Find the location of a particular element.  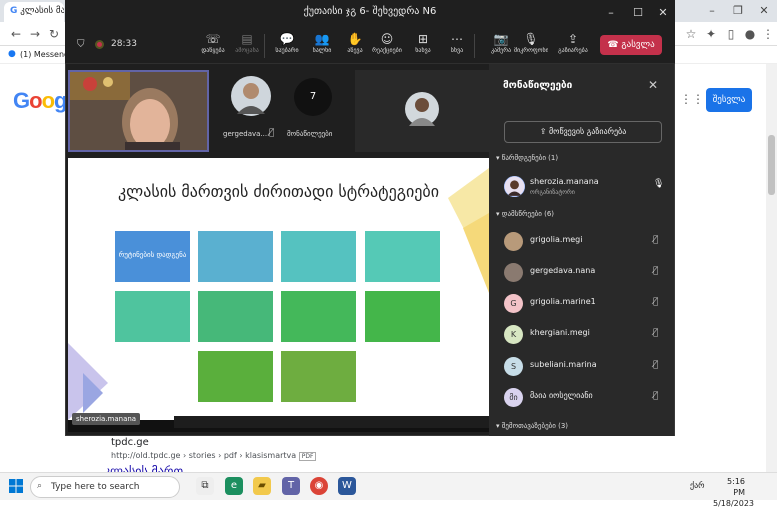

star-icon: ☆ is located at coordinates (691, 34).